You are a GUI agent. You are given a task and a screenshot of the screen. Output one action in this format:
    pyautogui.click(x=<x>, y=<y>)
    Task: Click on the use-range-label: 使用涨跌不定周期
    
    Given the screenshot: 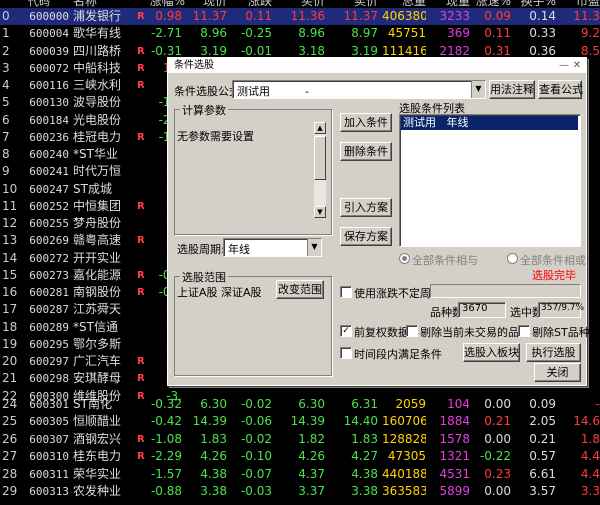 What is the action you would take?
    pyautogui.click(x=398, y=293)
    